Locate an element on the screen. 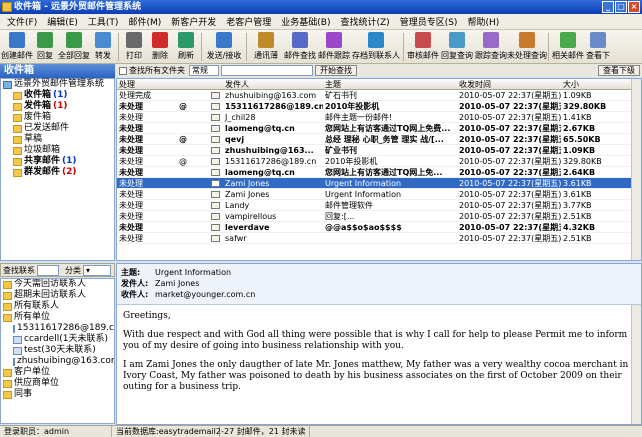  folder-item: 发件箱 (1) is located at coordinates (57, 106).